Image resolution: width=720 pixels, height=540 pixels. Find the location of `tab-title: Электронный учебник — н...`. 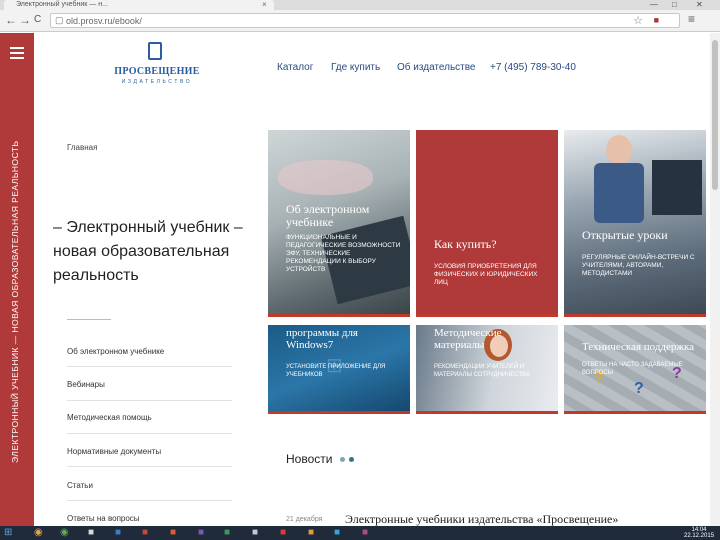

tab-title: Электронный учебник — н... is located at coordinates (62, 4).